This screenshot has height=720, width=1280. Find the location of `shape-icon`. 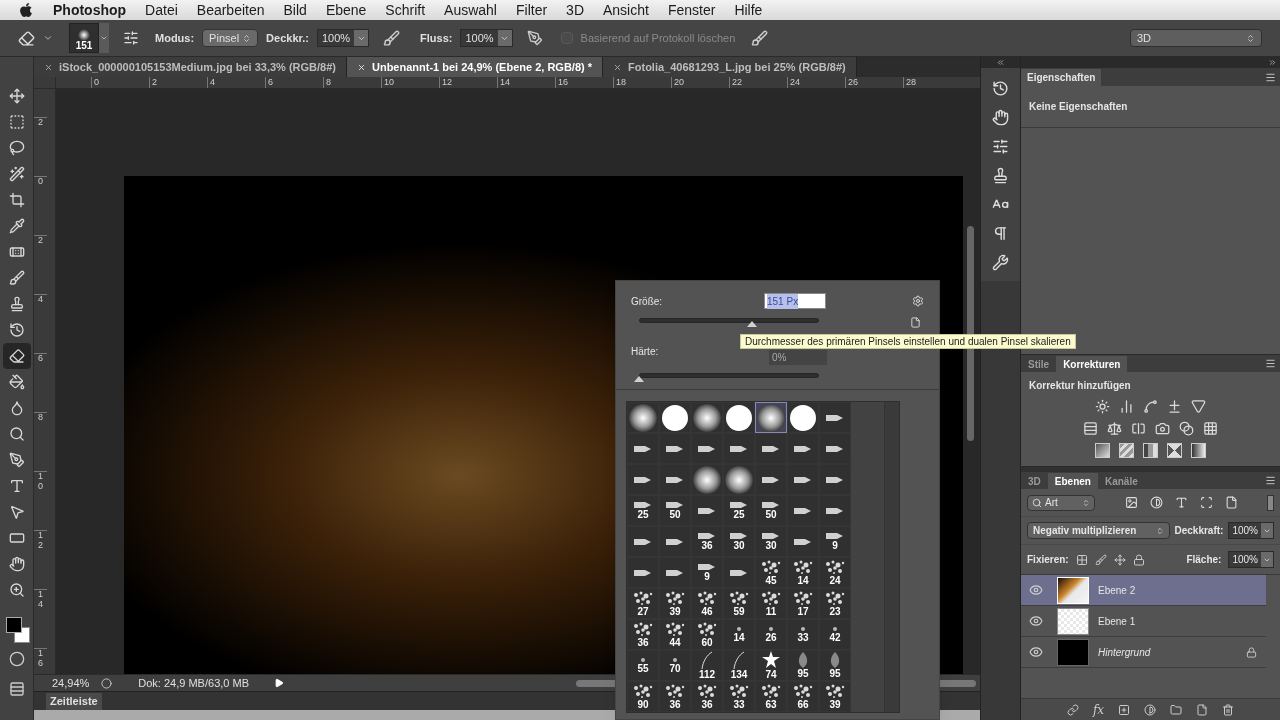

shape-icon is located at coordinates (1206, 502).